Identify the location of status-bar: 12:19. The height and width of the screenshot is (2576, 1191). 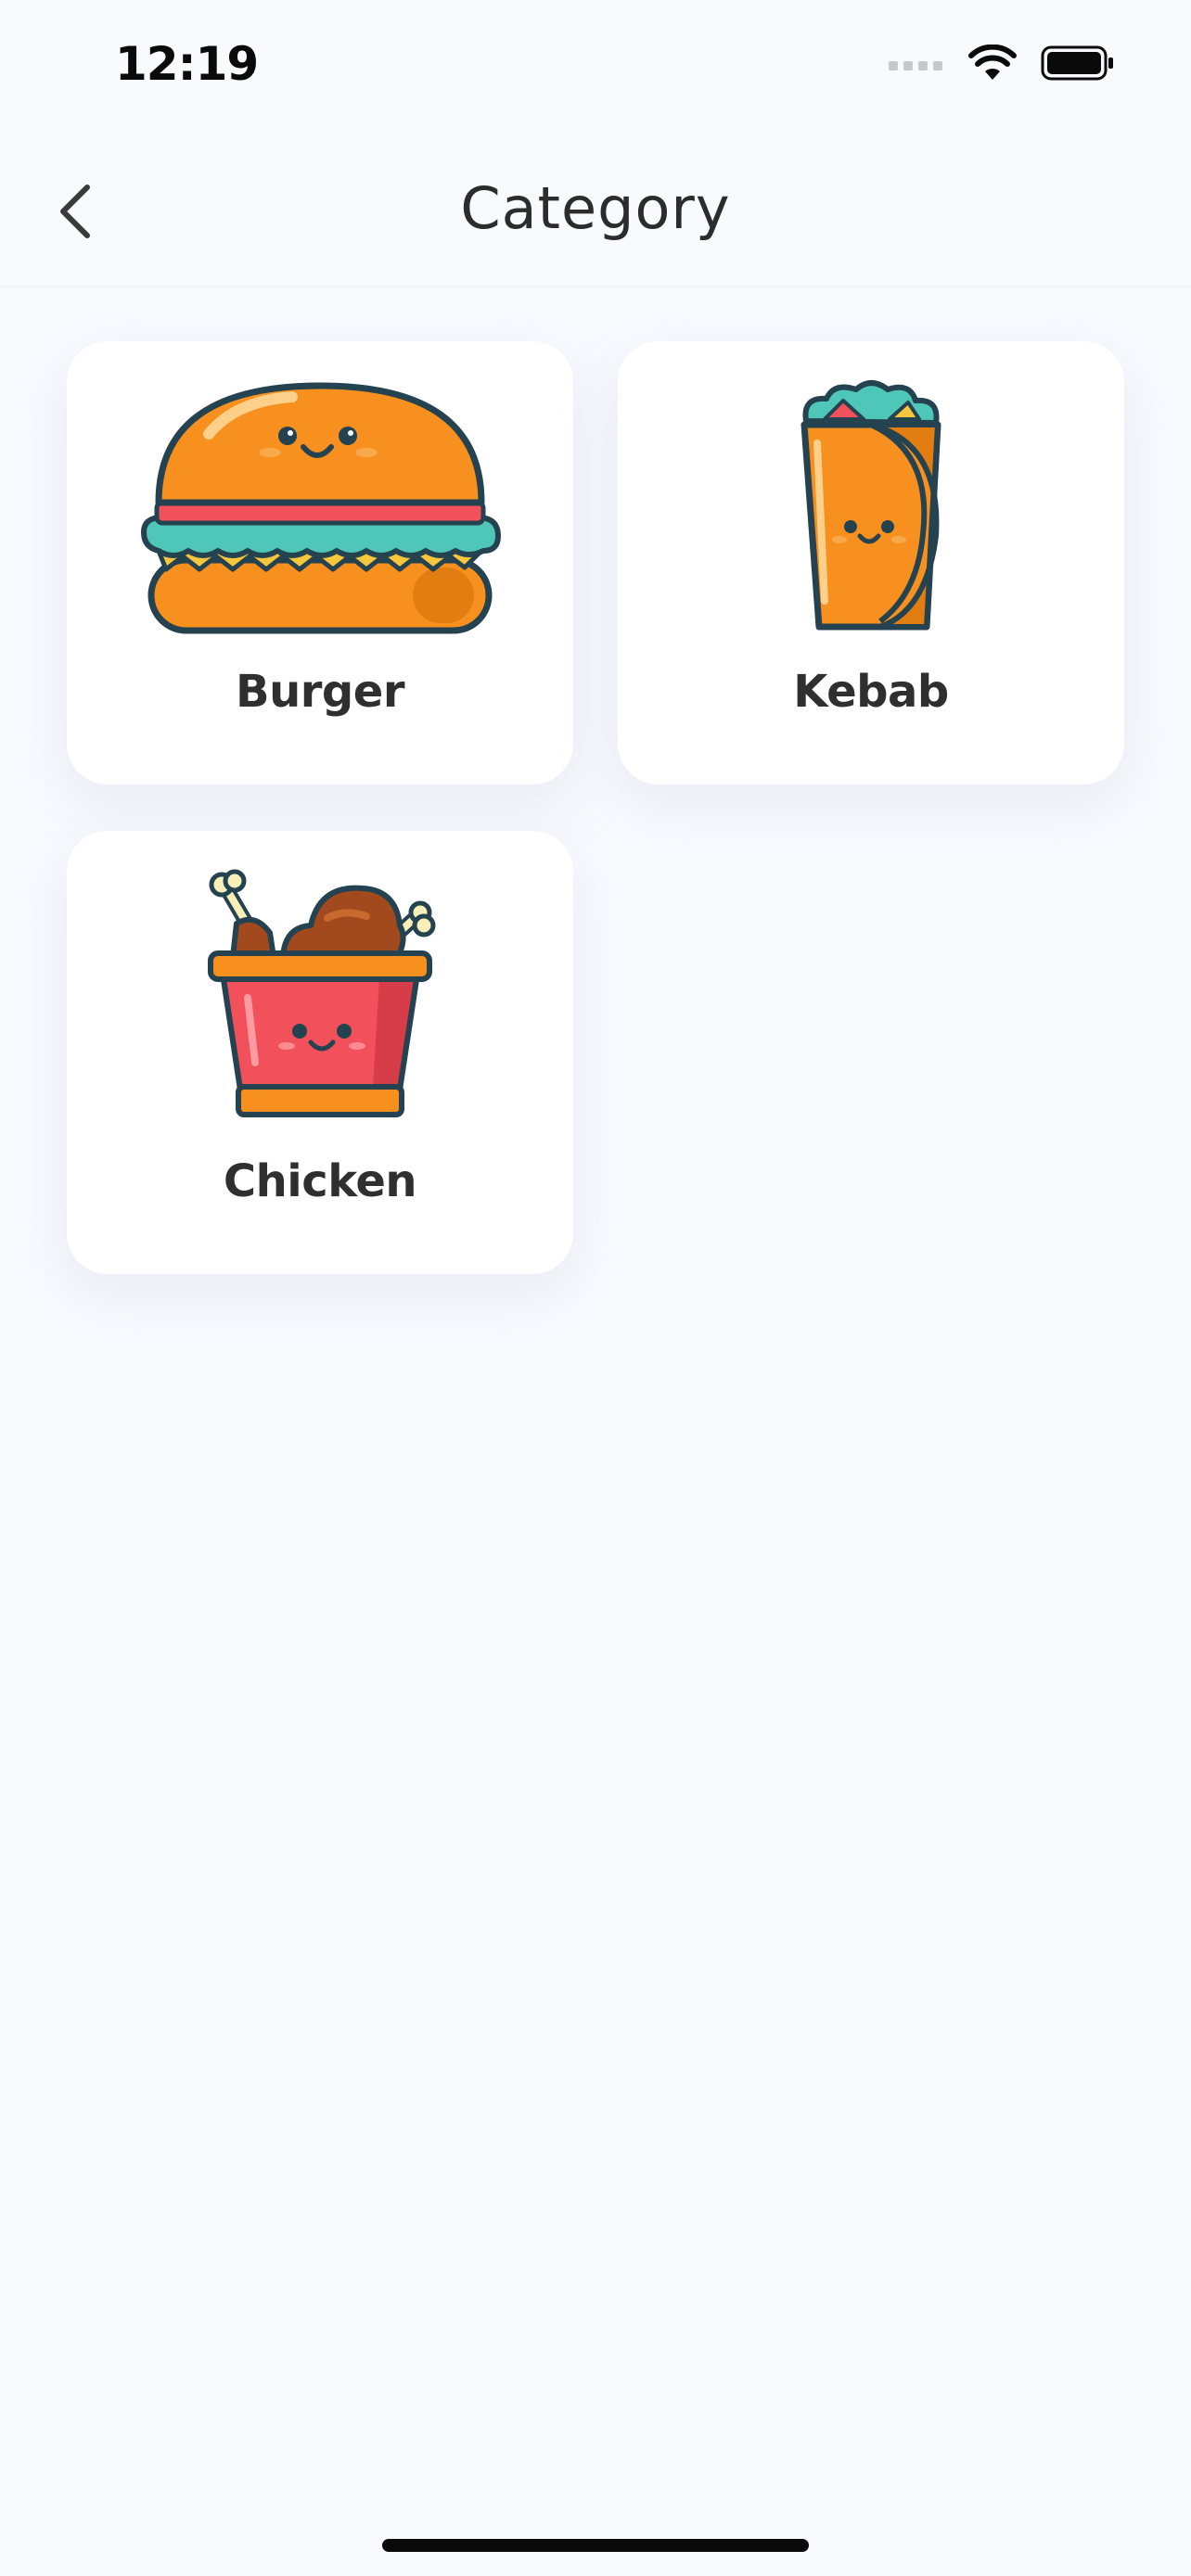
(595, 69).